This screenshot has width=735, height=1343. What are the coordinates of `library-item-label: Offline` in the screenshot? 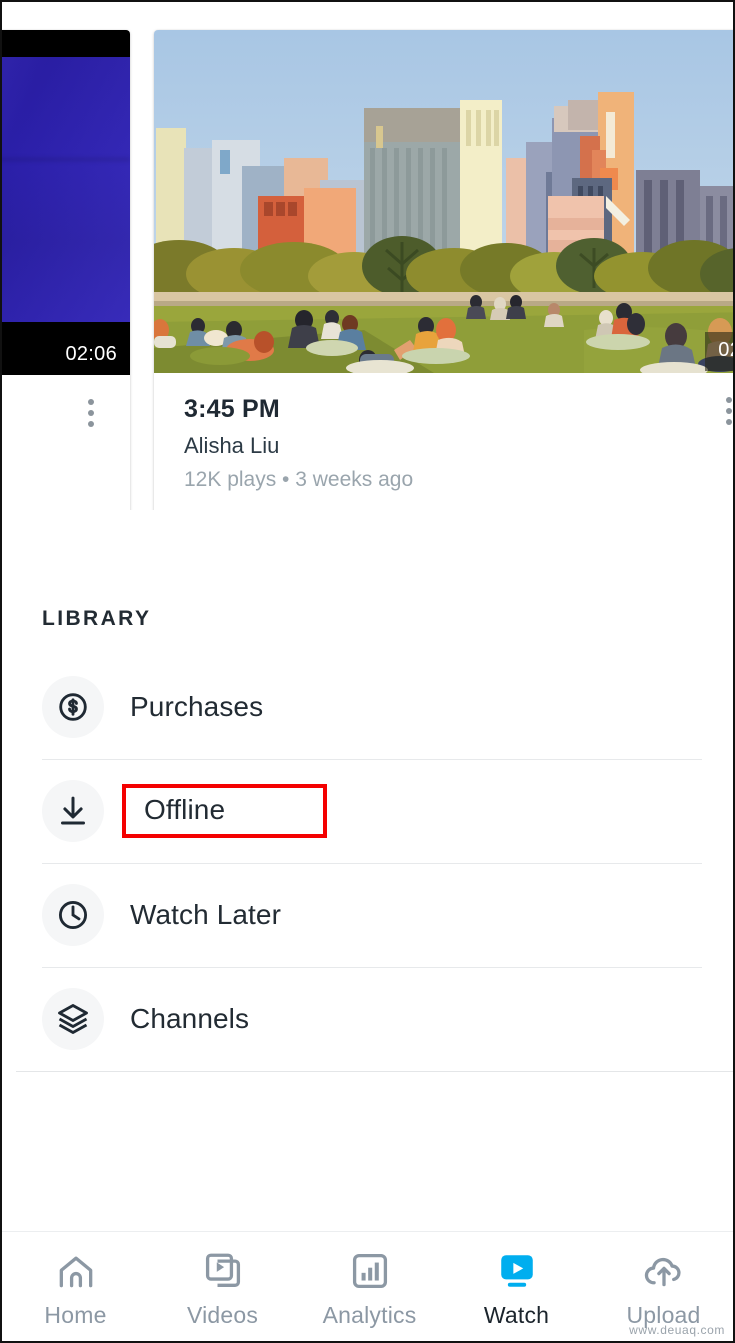 It's located at (225, 811).